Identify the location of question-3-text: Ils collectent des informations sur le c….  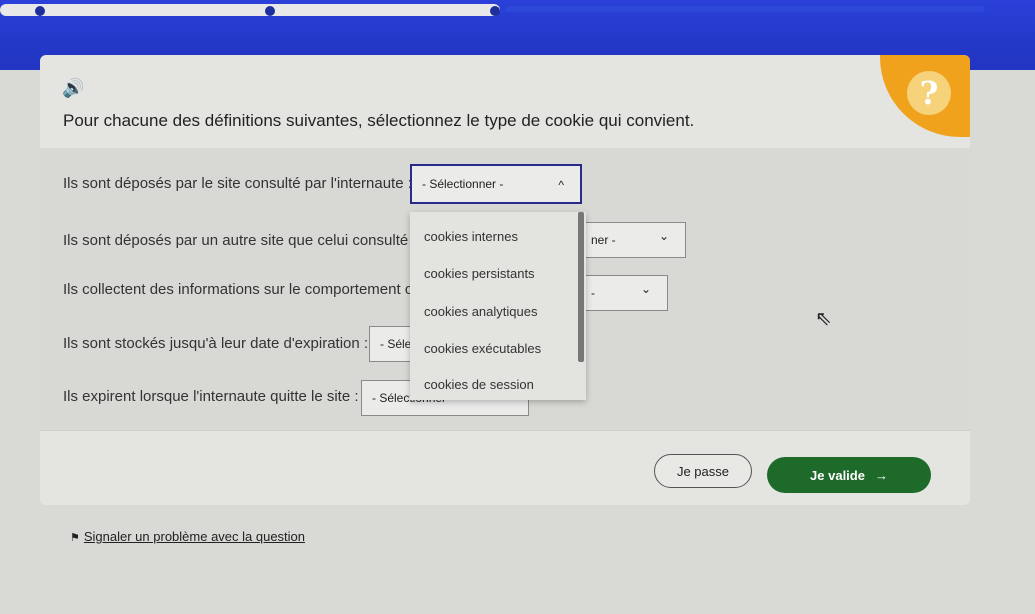
(238, 289).